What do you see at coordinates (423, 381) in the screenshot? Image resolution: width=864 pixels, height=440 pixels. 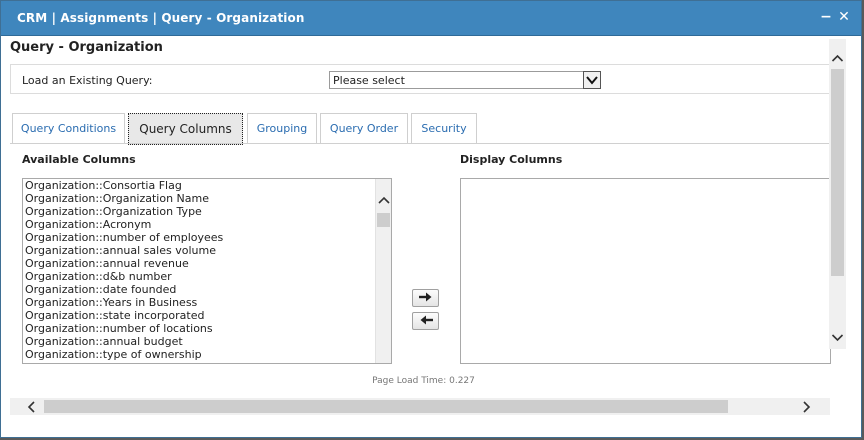 I see `page-load-time: Page Load Time: 0.227` at bounding box center [423, 381].